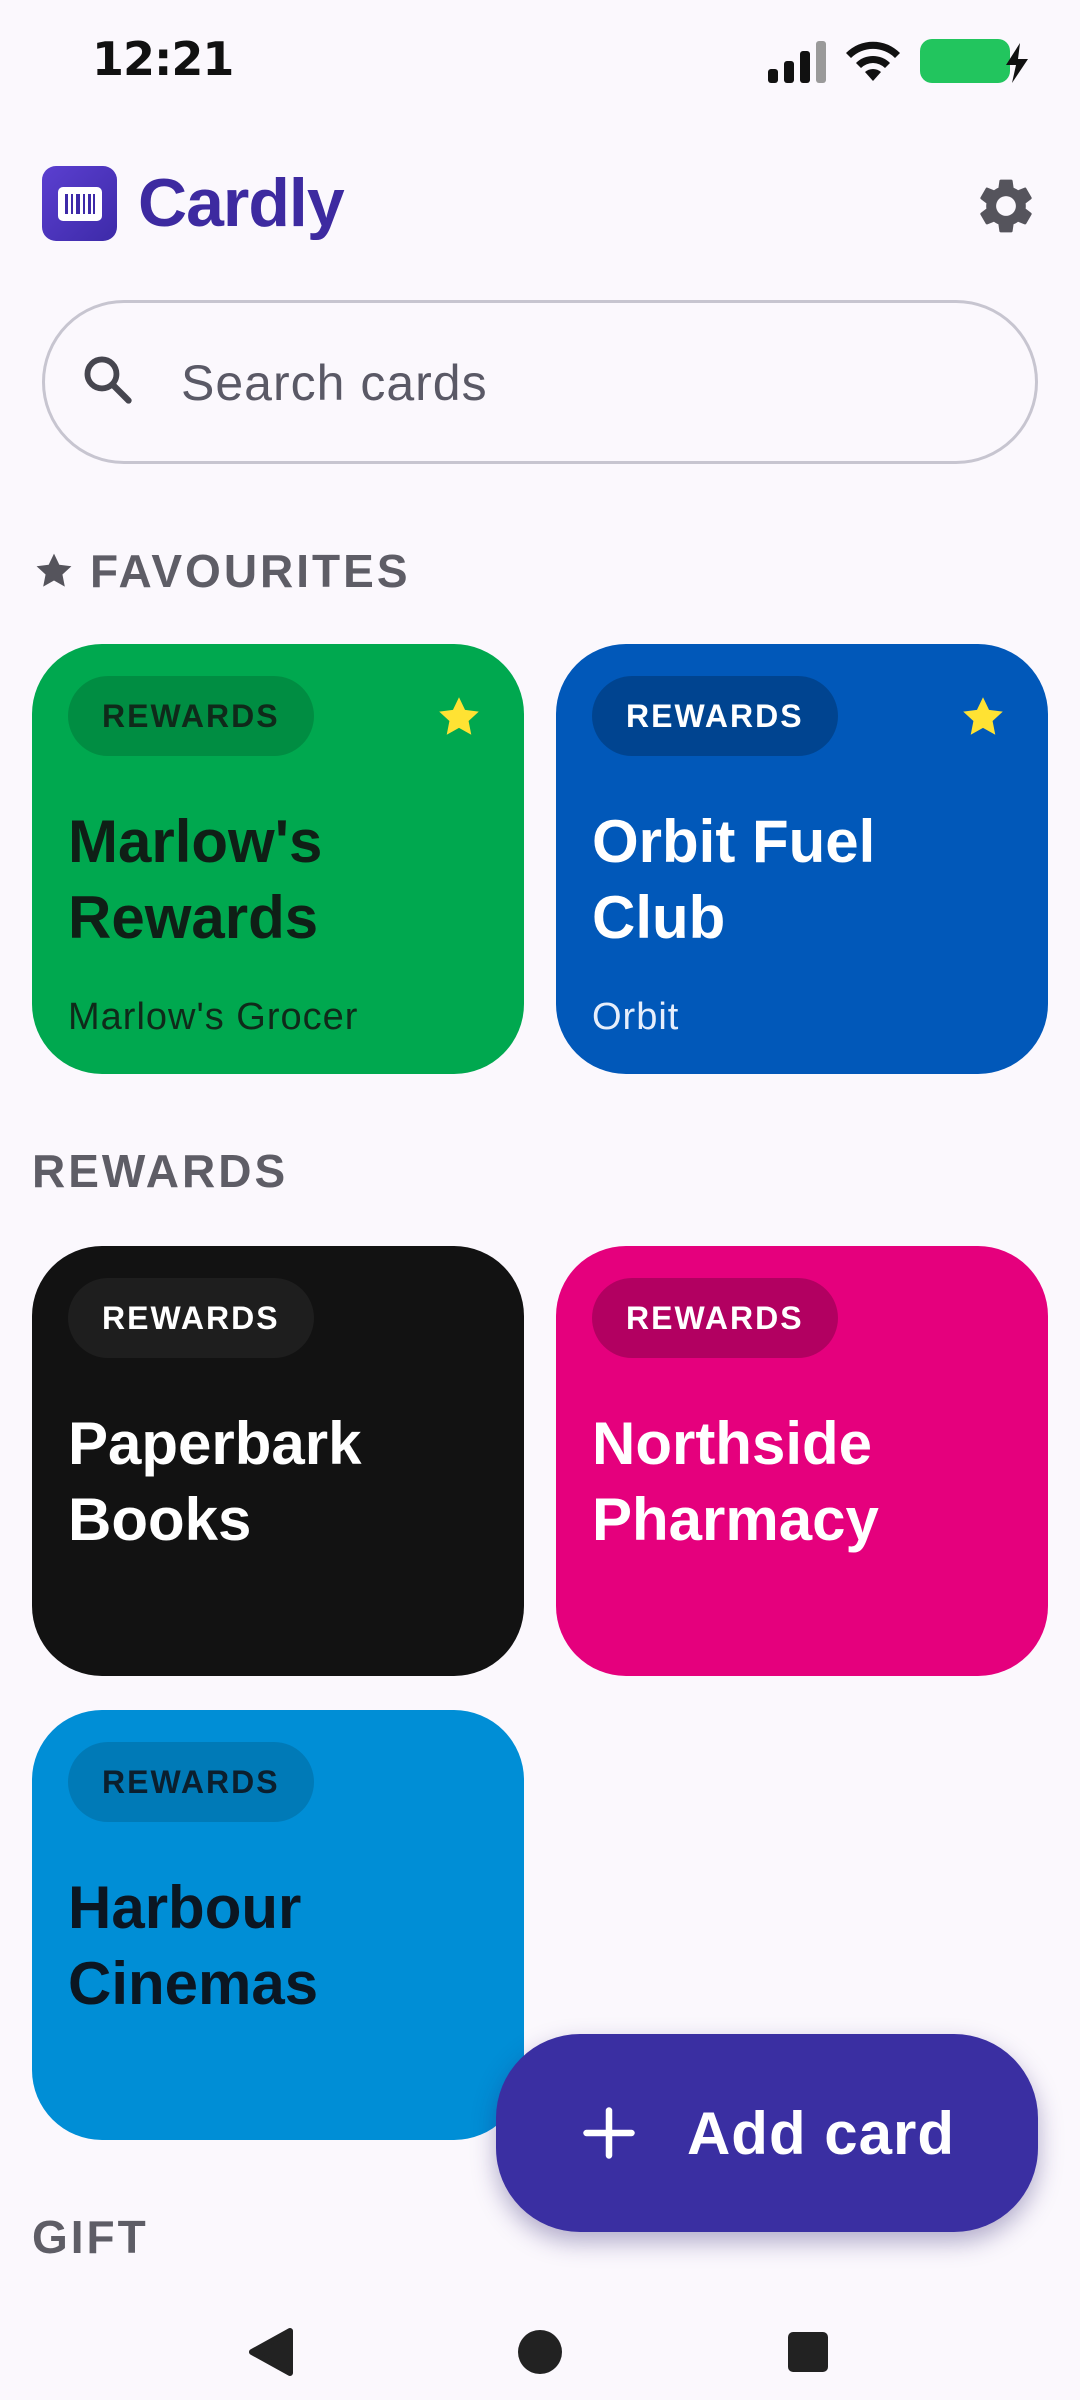  What do you see at coordinates (636, 1017) in the screenshot?
I see `card-issuer: Orbit` at bounding box center [636, 1017].